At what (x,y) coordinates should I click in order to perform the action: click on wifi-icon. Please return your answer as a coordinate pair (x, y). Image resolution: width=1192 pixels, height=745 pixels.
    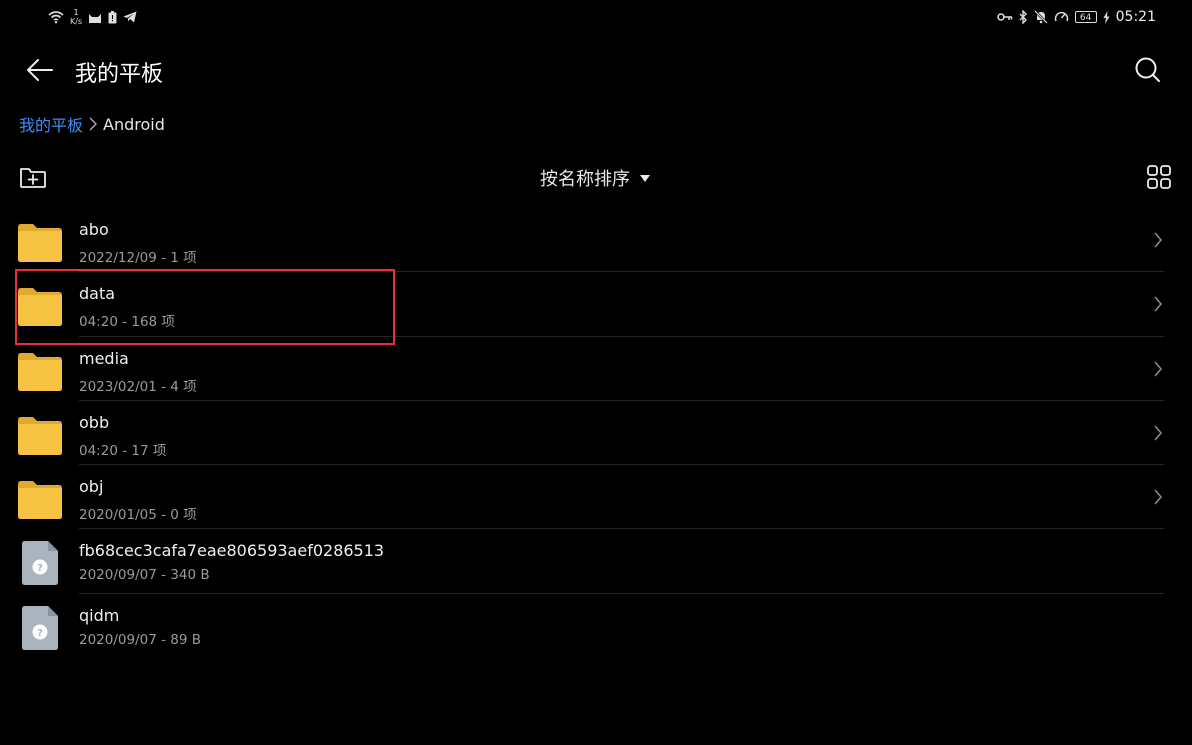
    Looking at the image, I should click on (56, 17).